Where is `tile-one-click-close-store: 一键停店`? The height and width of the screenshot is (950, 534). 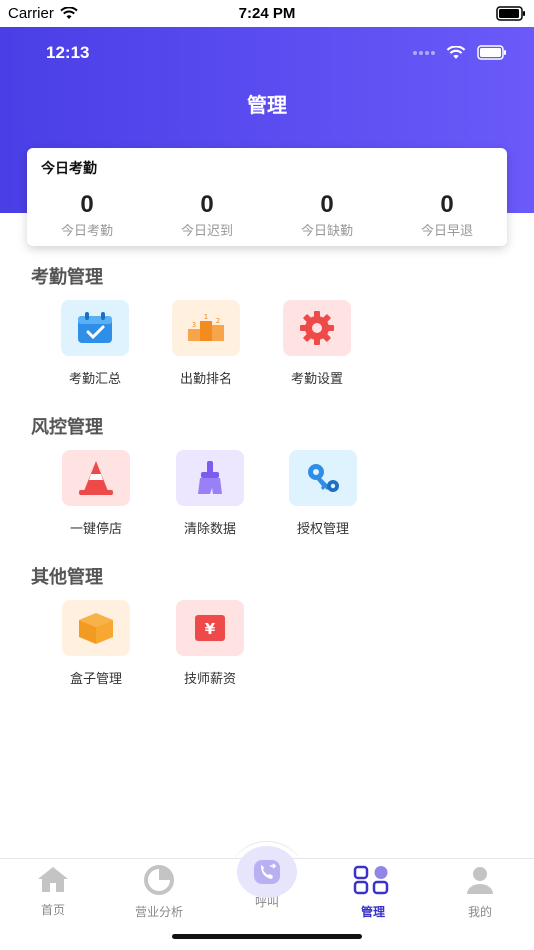 tile-one-click-close-store: 一键停店 is located at coordinates (96, 493).